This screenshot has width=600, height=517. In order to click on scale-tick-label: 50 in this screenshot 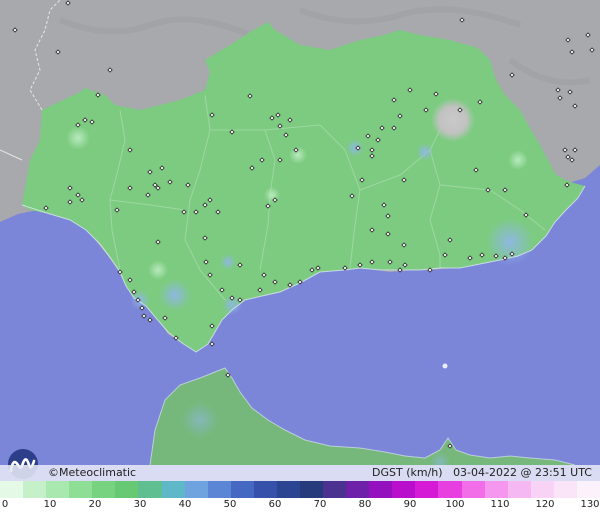, I will do `click(230, 504)`.